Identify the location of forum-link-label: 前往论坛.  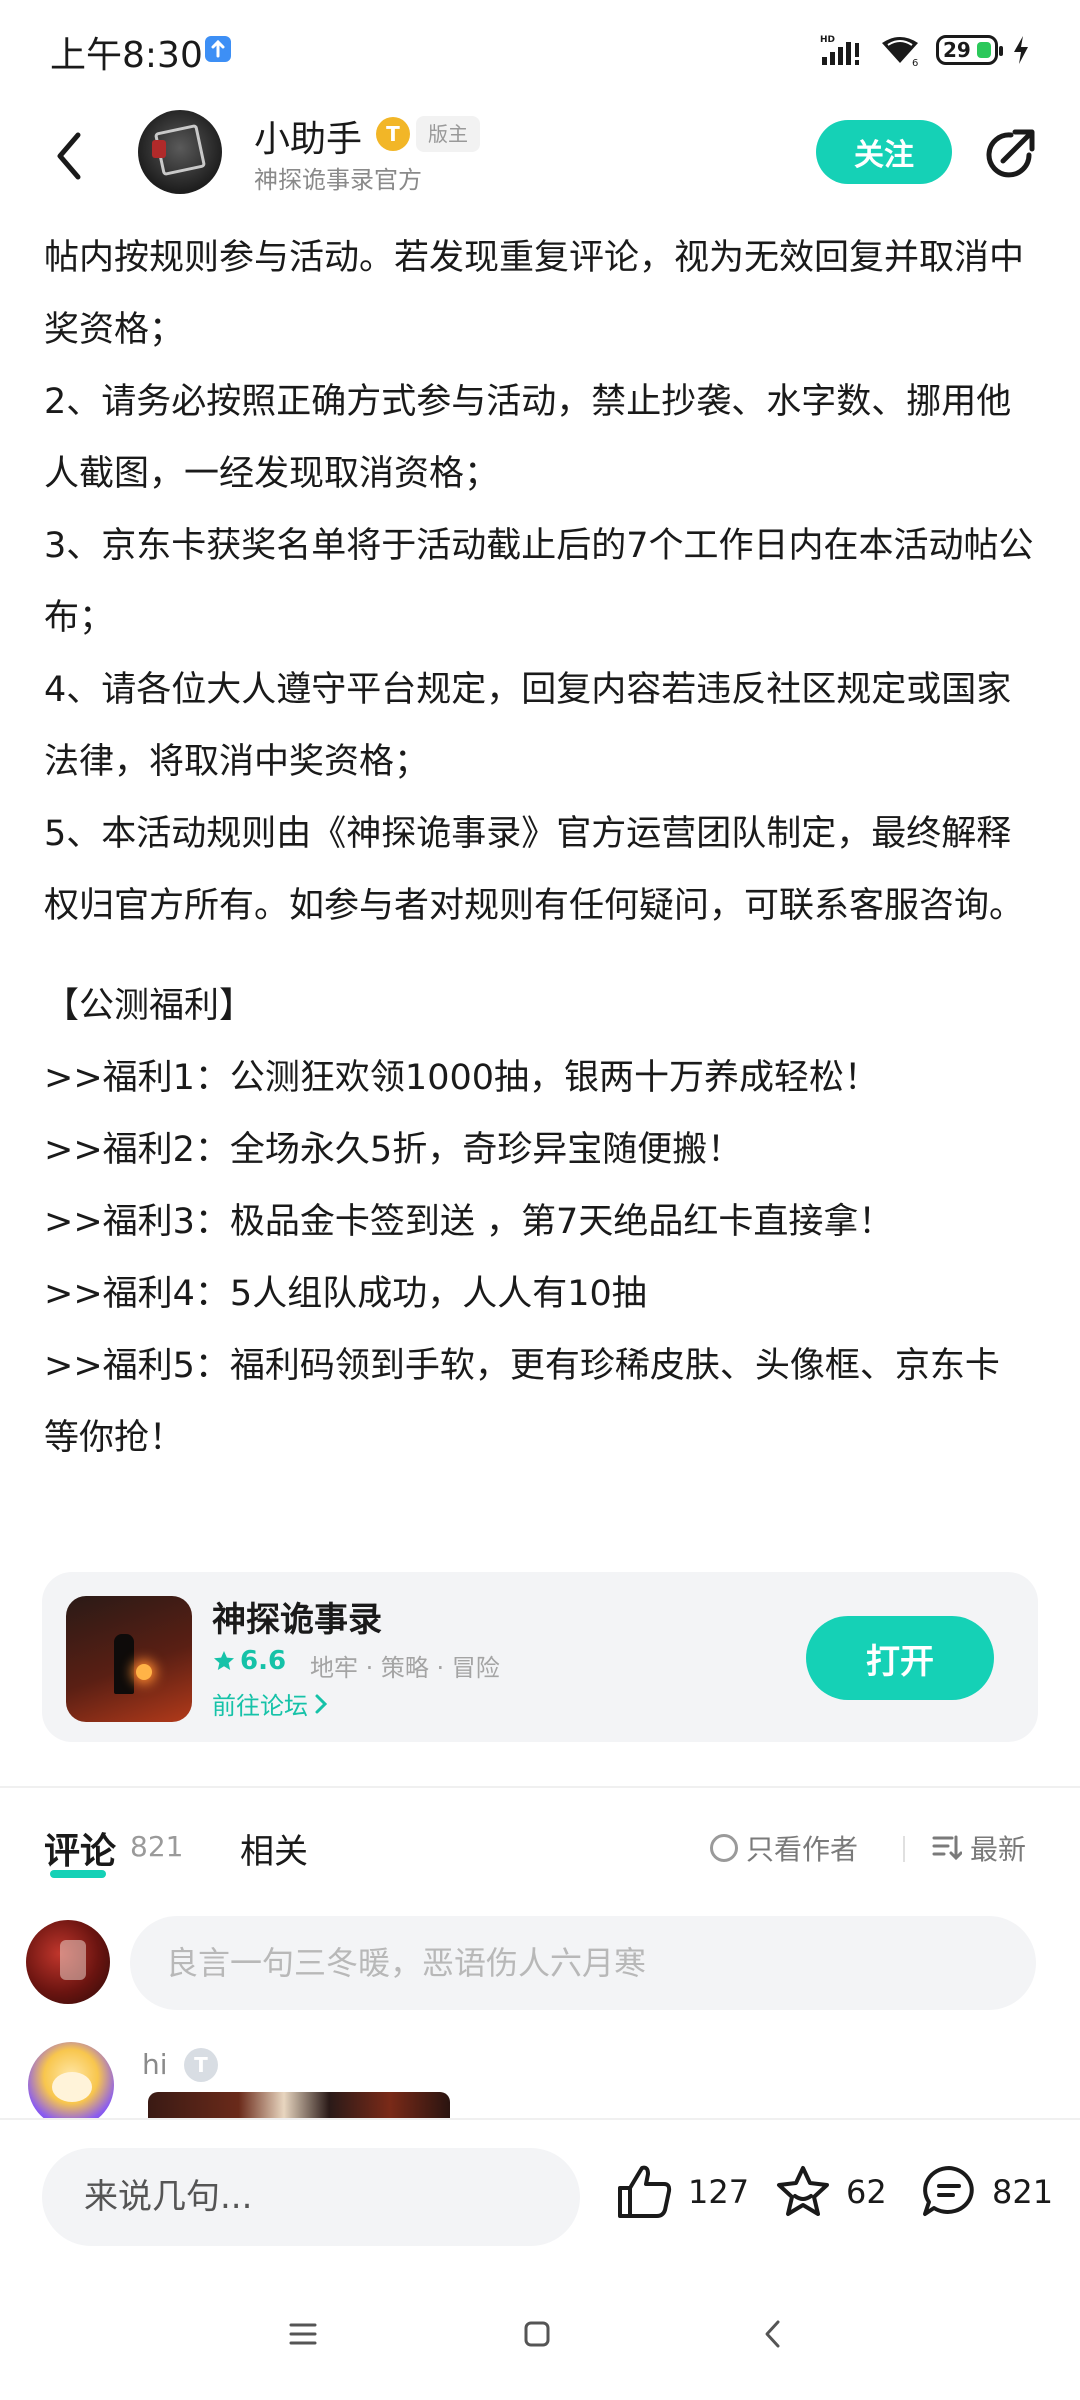
(260, 1706).